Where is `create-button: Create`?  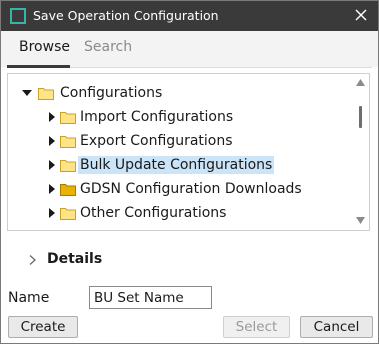
create-button: Create is located at coordinates (43, 327).